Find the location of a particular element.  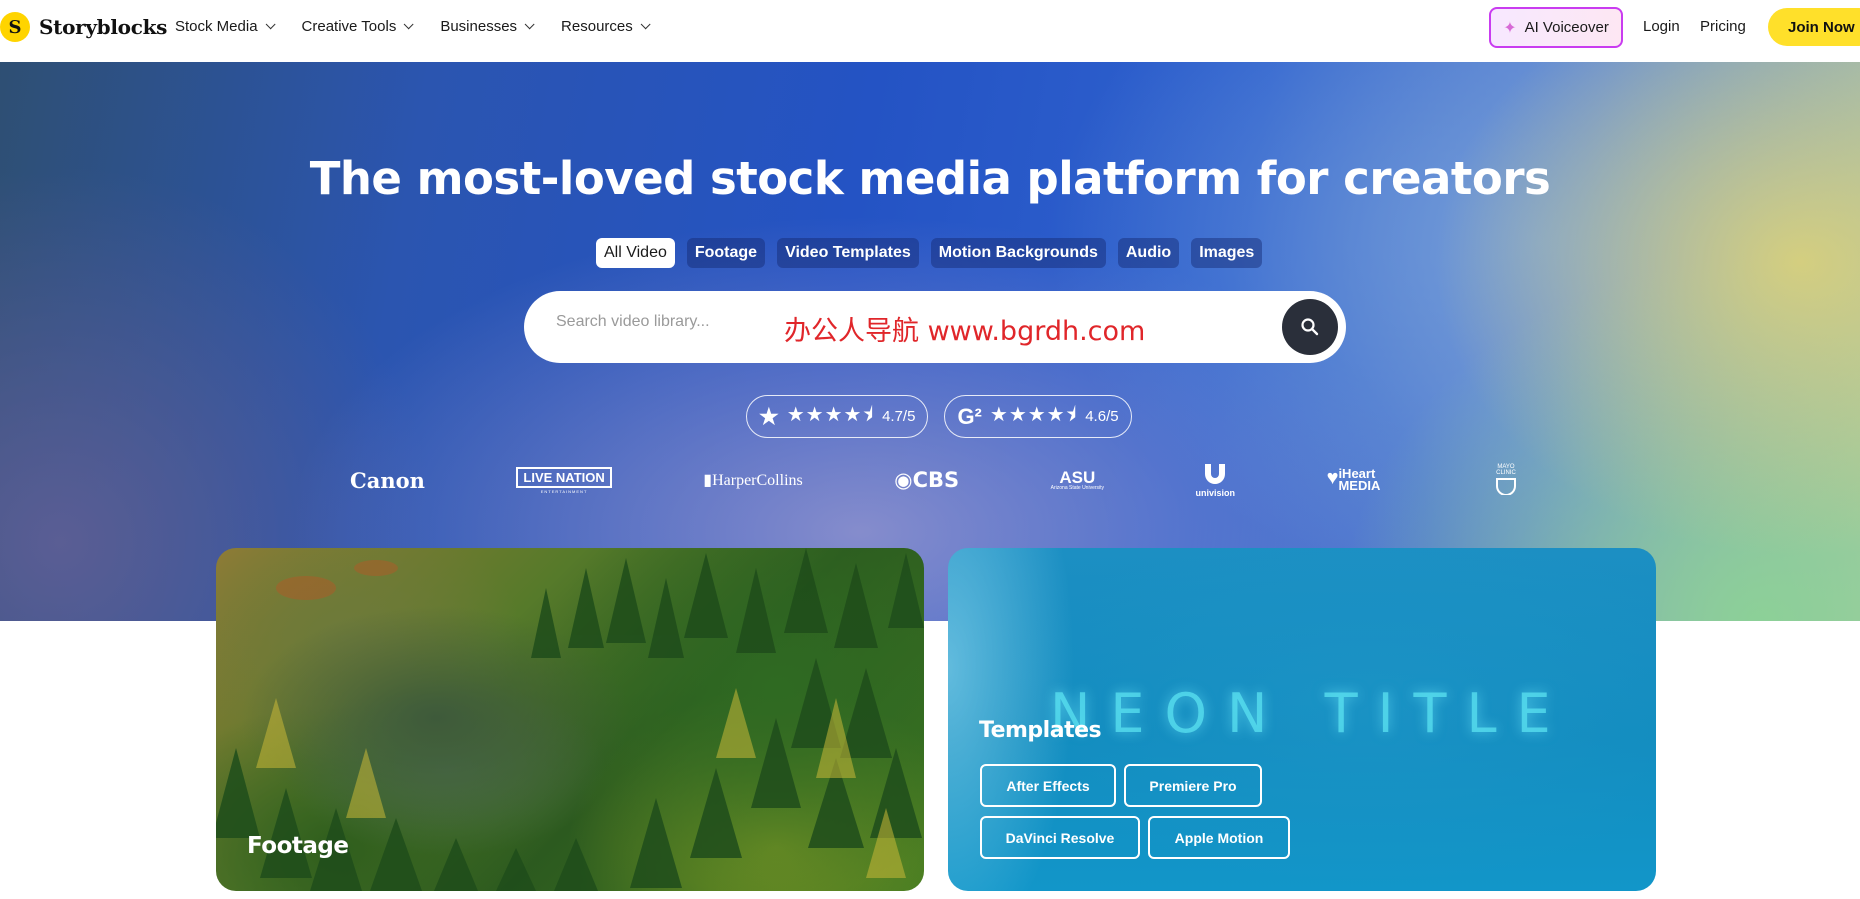

cbs-wordmark: CBS is located at coordinates (936, 480).